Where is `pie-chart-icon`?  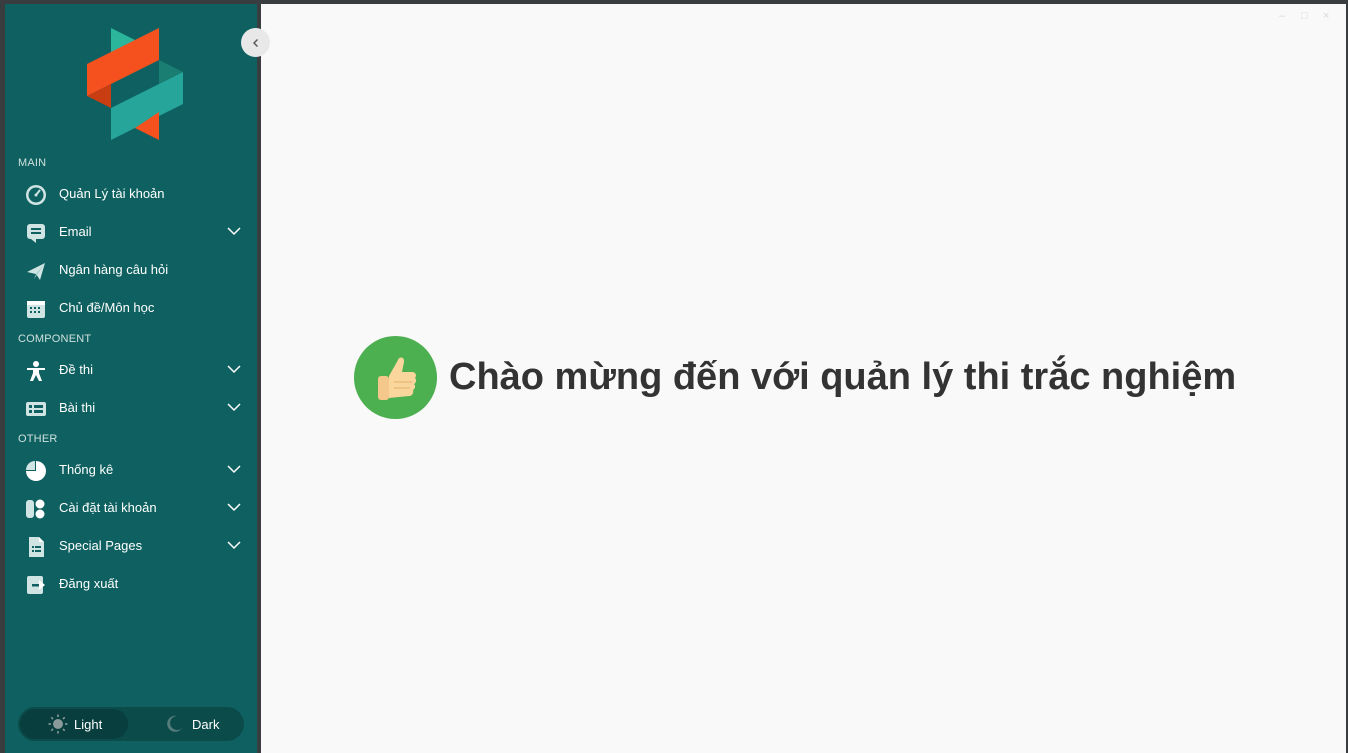
pie-chart-icon is located at coordinates (36, 471).